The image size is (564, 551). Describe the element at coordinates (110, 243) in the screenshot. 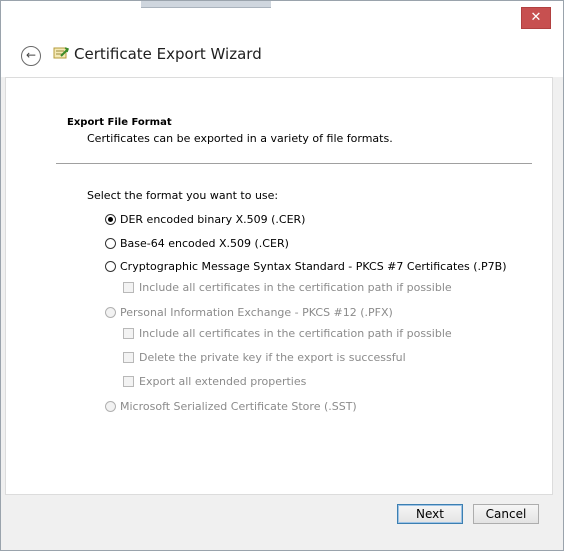

I see `radio-base64` at that location.